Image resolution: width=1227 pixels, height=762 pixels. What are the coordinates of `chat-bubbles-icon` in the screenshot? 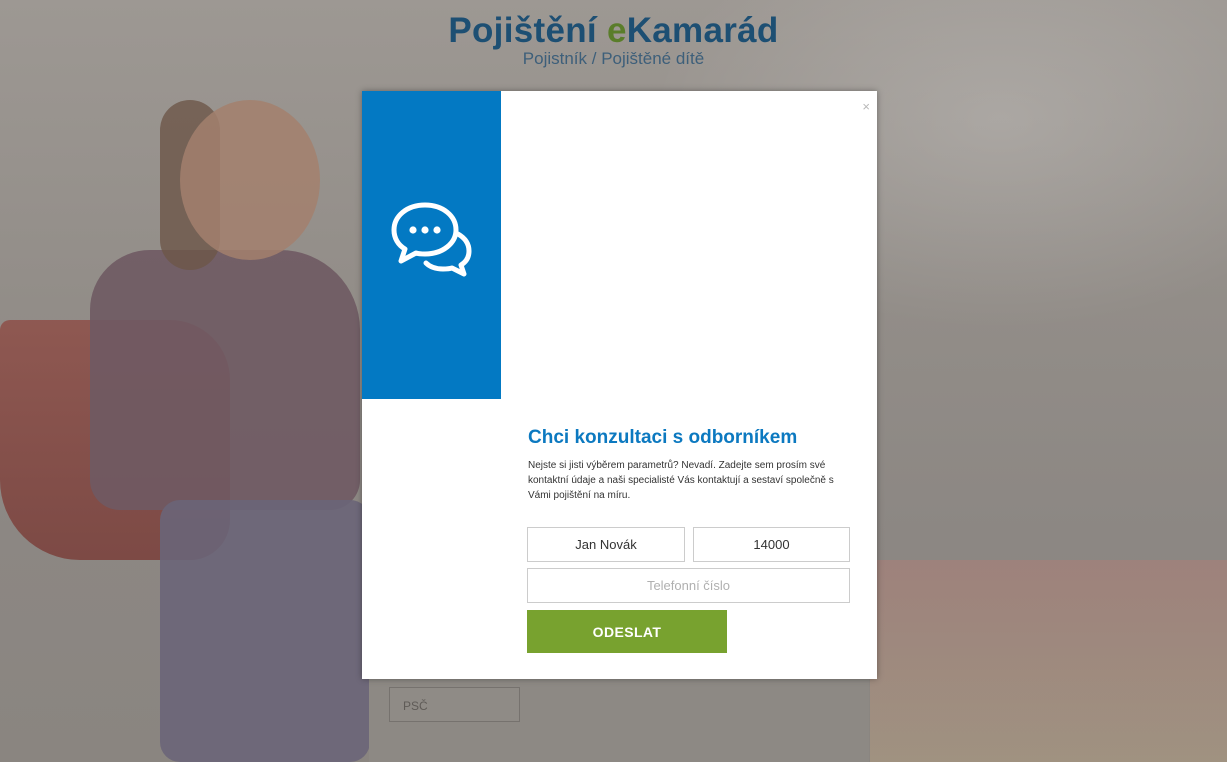 It's located at (431, 239).